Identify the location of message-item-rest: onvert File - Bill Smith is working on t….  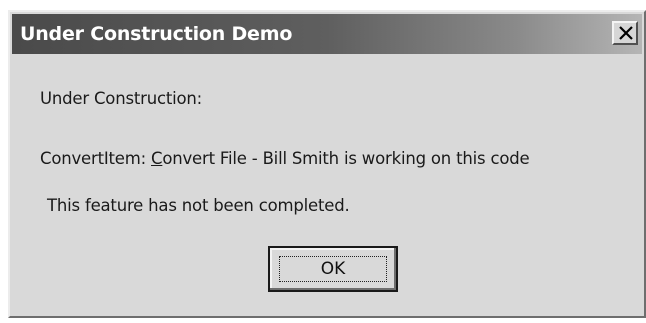
(346, 158).